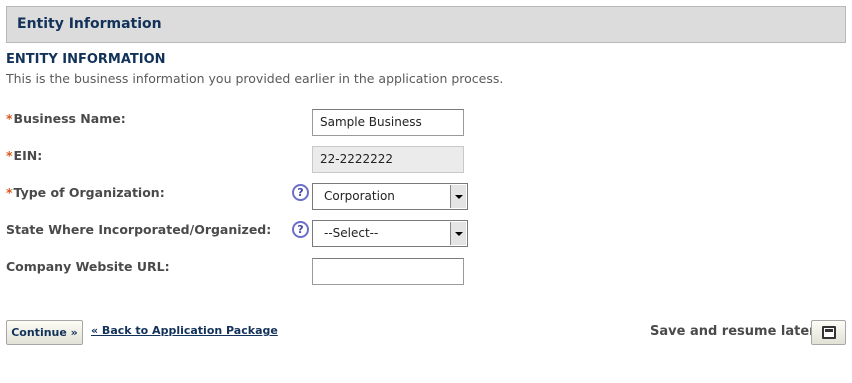 This screenshot has height=383, width=852. What do you see at coordinates (184, 330) in the screenshot?
I see `back-to-application-link: « Back to Application Package` at bounding box center [184, 330].